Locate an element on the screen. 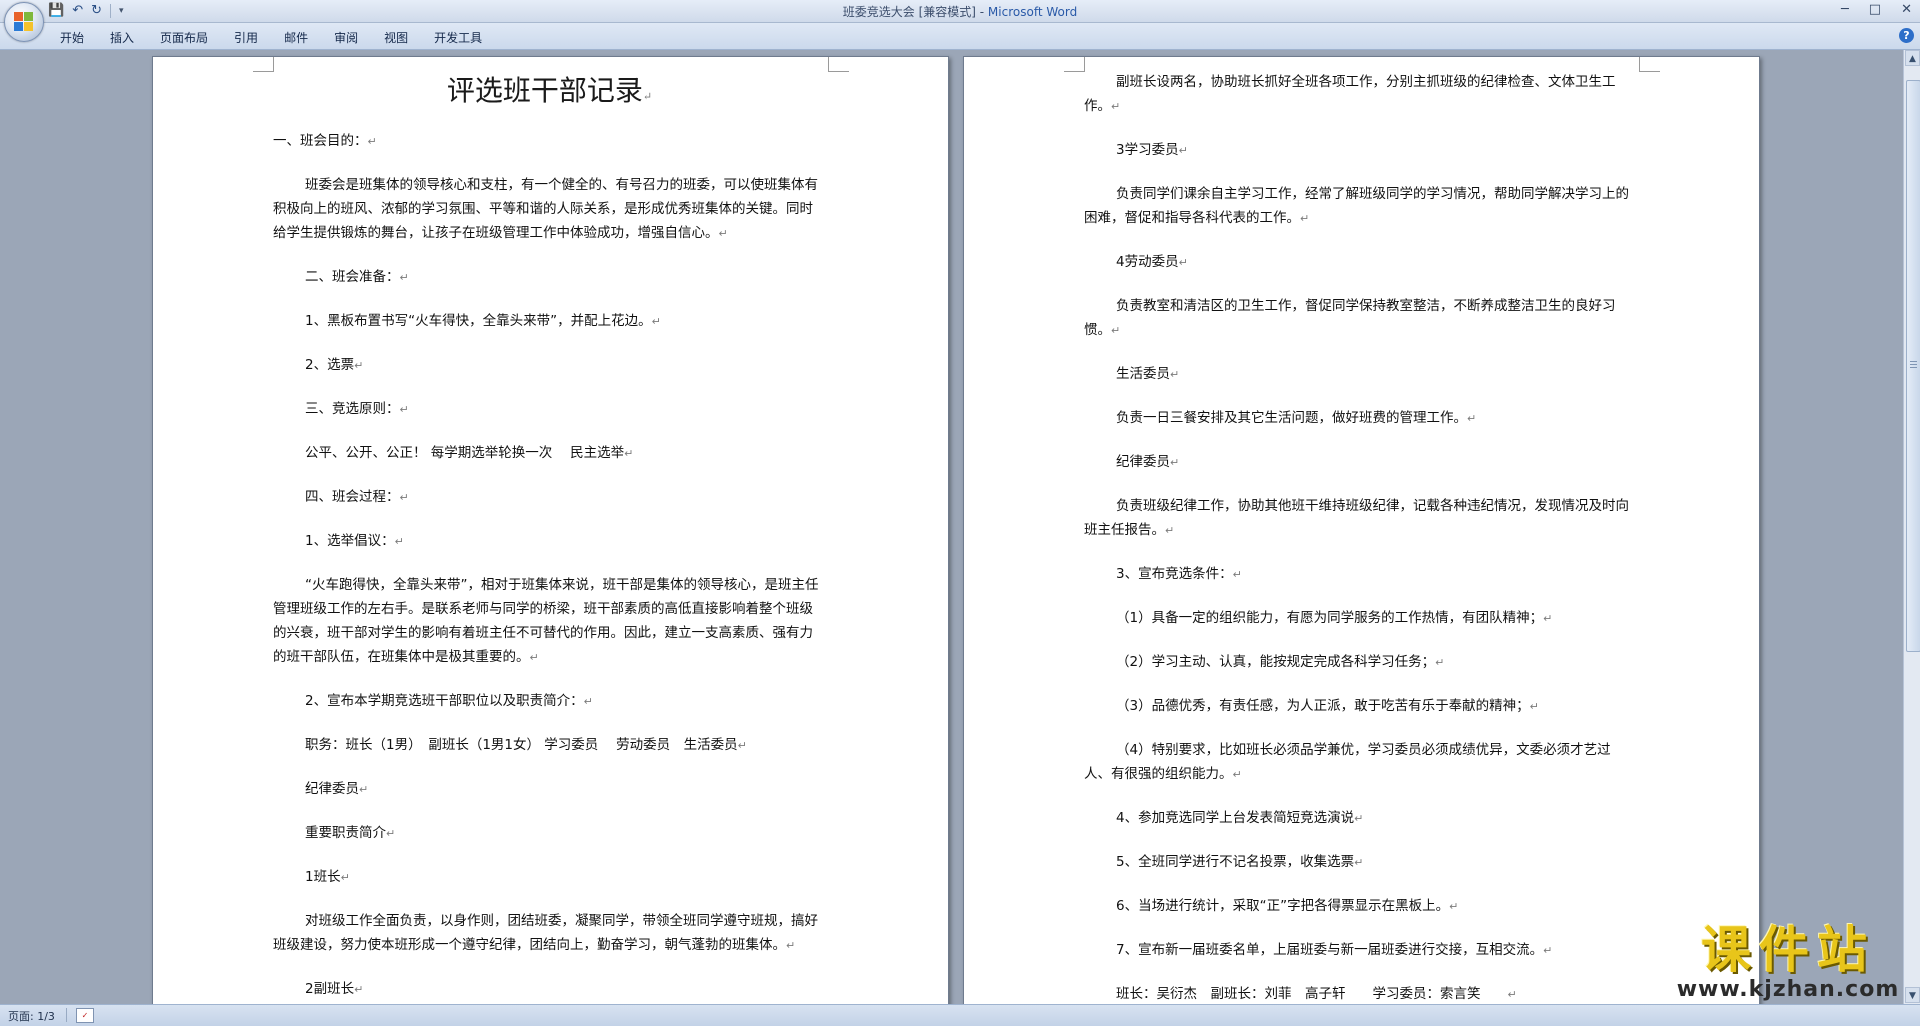 This screenshot has height=1026, width=1920. site-watermark: 课件站 www.kjzhan.com is located at coordinates (1788, 963).